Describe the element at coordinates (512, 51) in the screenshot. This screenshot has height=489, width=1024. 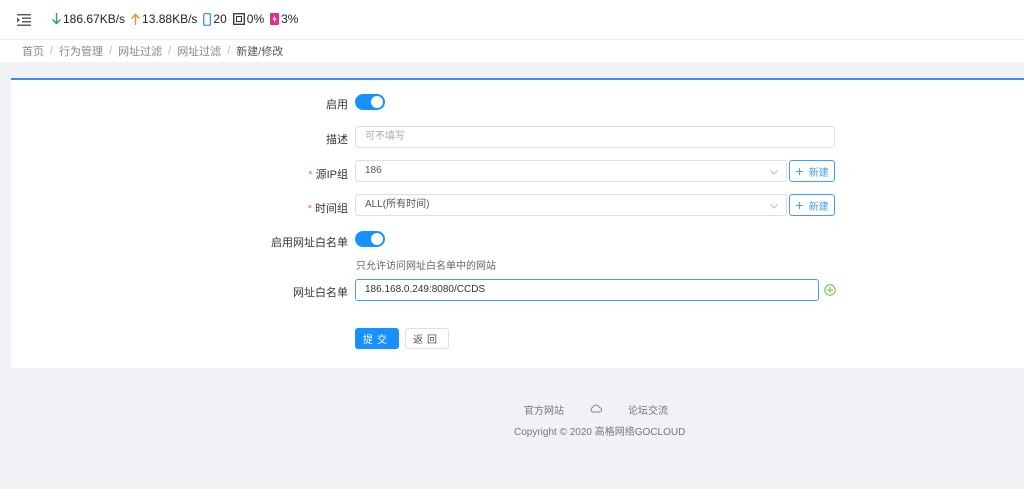
I see `breadcrumb: 首页 / 行为管理 / 网址过滤 / 网址过滤 / 新建/修改` at that location.